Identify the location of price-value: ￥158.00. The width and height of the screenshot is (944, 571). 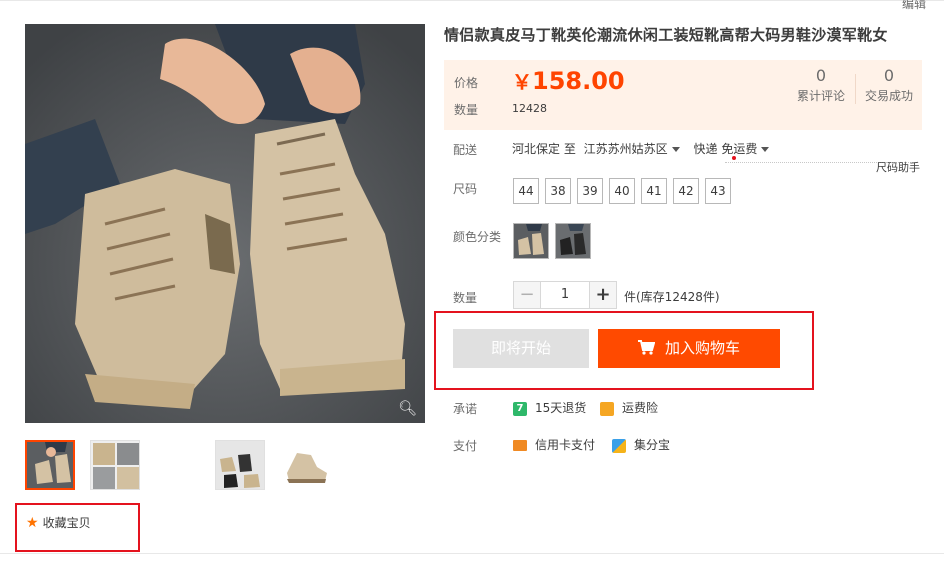
(568, 80).